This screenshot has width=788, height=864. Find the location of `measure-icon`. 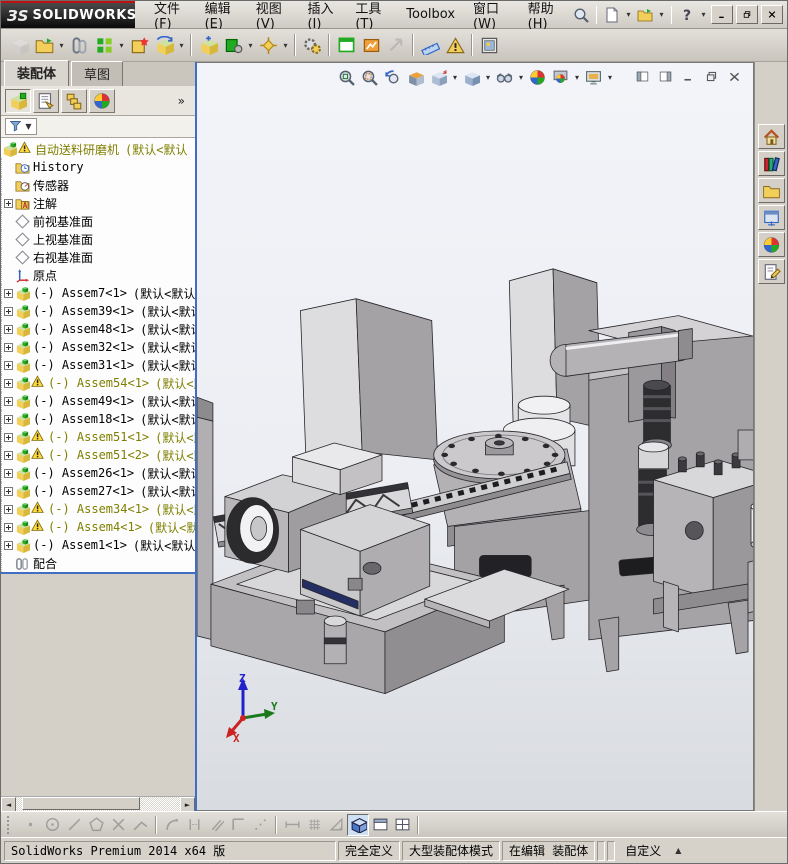

measure-icon is located at coordinates (430, 45).